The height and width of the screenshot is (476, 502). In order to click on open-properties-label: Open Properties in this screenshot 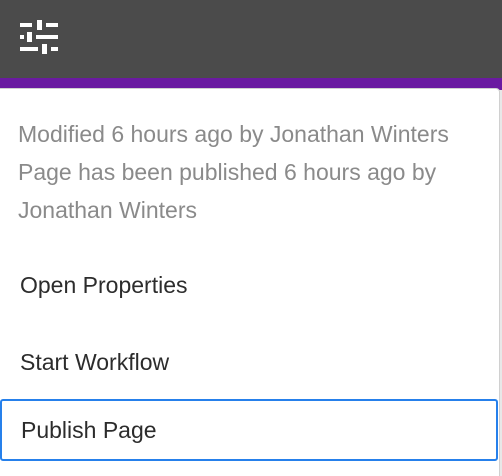, I will do `click(104, 284)`.